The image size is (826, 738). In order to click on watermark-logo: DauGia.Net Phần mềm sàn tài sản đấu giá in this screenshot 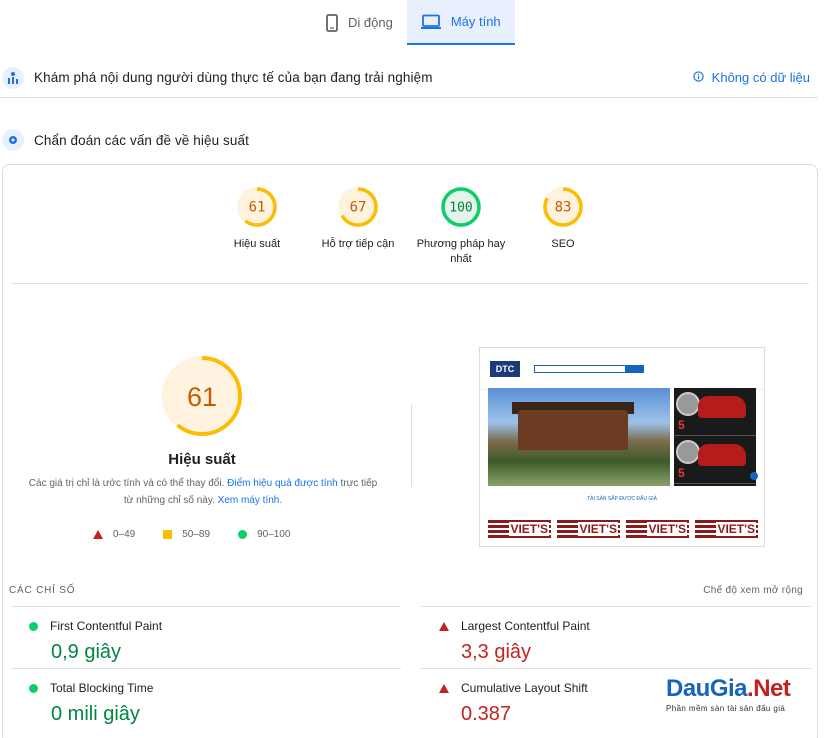, I will do `click(731, 695)`.